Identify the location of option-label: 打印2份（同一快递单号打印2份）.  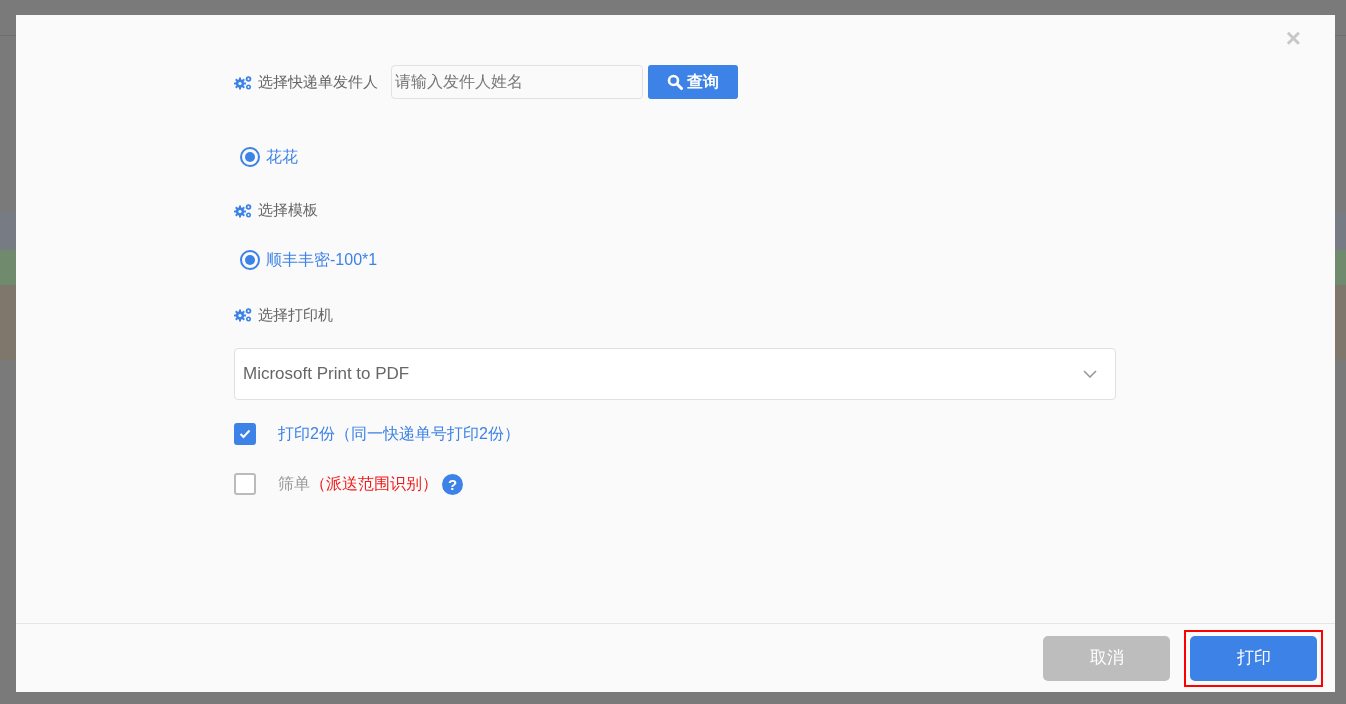
(399, 434).